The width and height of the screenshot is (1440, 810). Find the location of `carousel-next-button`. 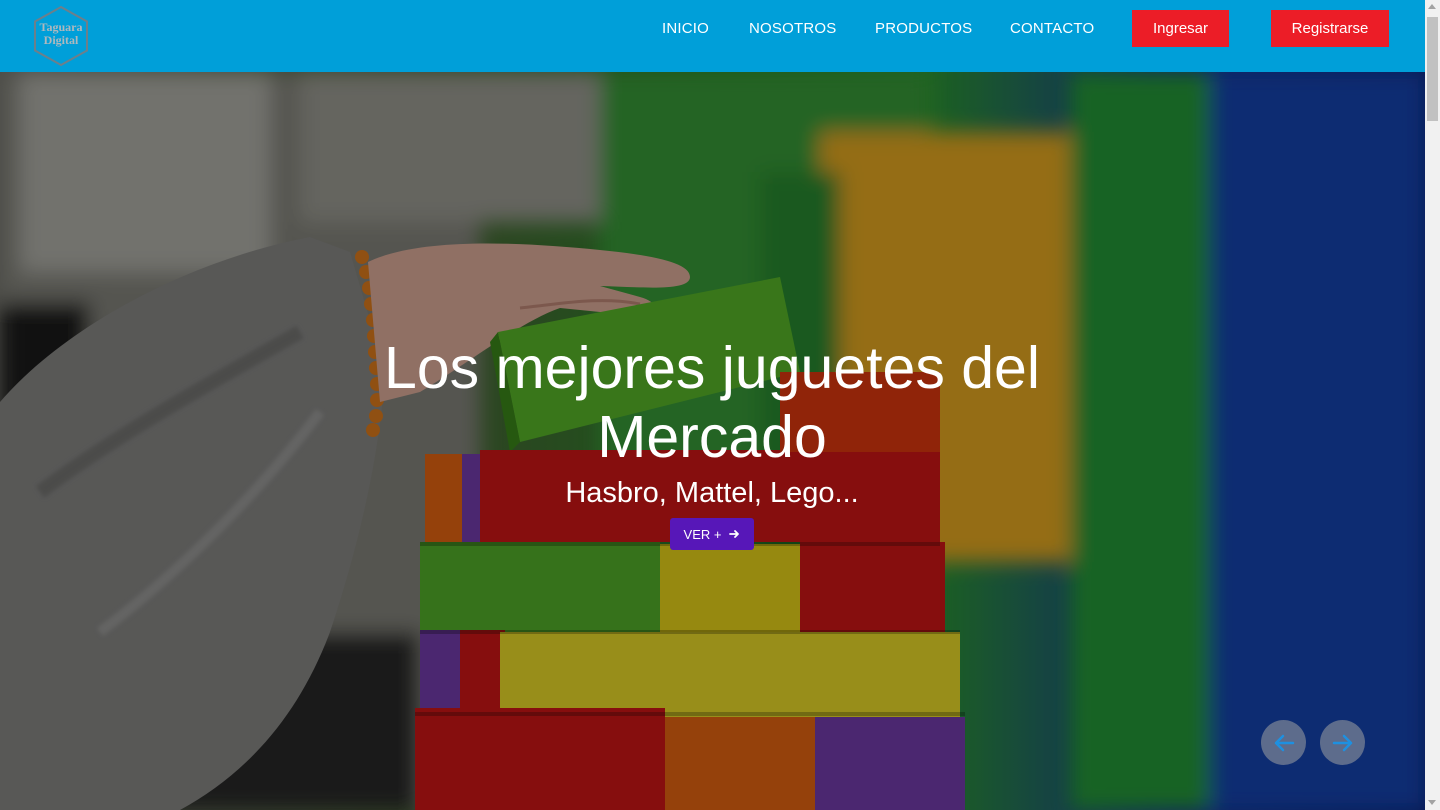

carousel-next-button is located at coordinates (1342, 742).